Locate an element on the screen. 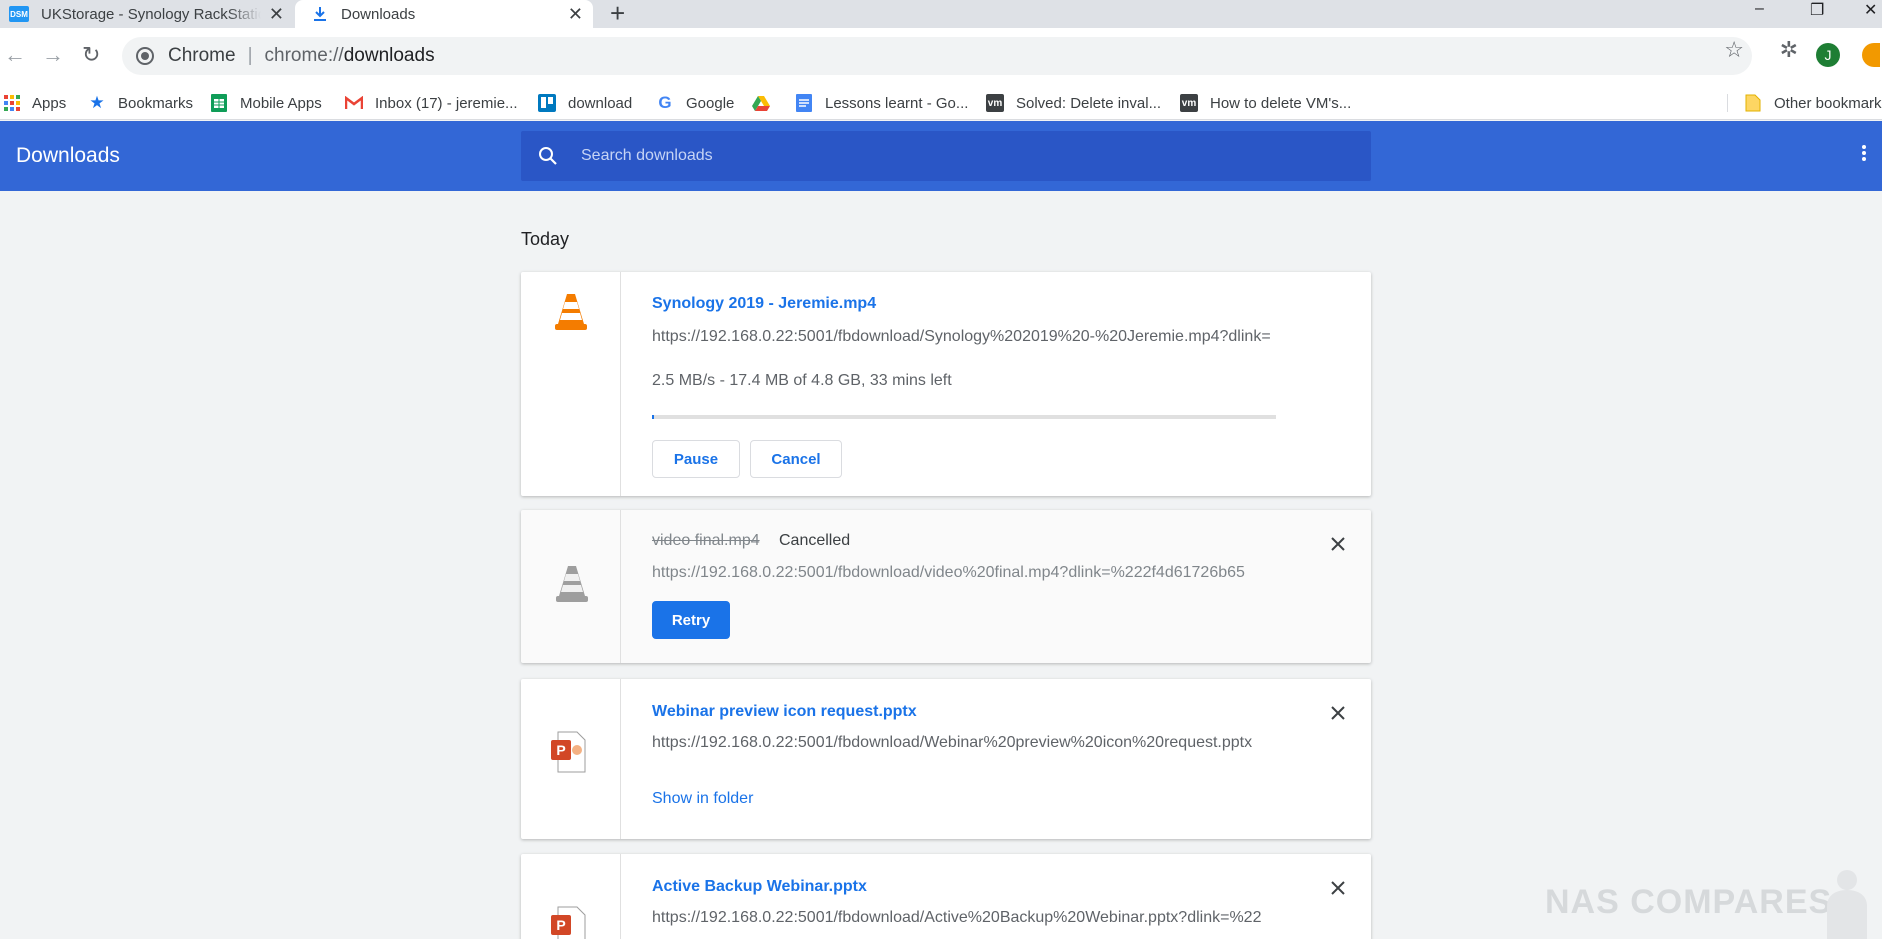 Image resolution: width=1882 pixels, height=939 pixels. bookmark-google: G Google is located at coordinates (695, 103).